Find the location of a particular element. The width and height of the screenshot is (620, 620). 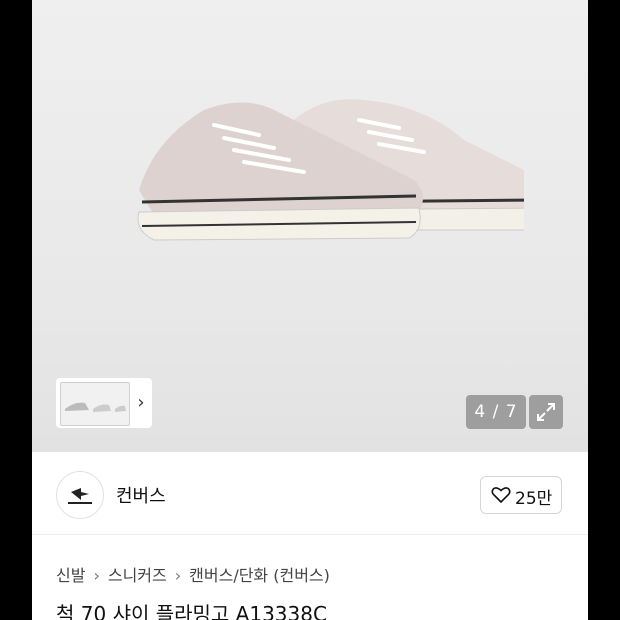

breadcrumb: 신발 › 스니커즈 › 캔버스/단화 (컨버스) is located at coordinates (193, 574).